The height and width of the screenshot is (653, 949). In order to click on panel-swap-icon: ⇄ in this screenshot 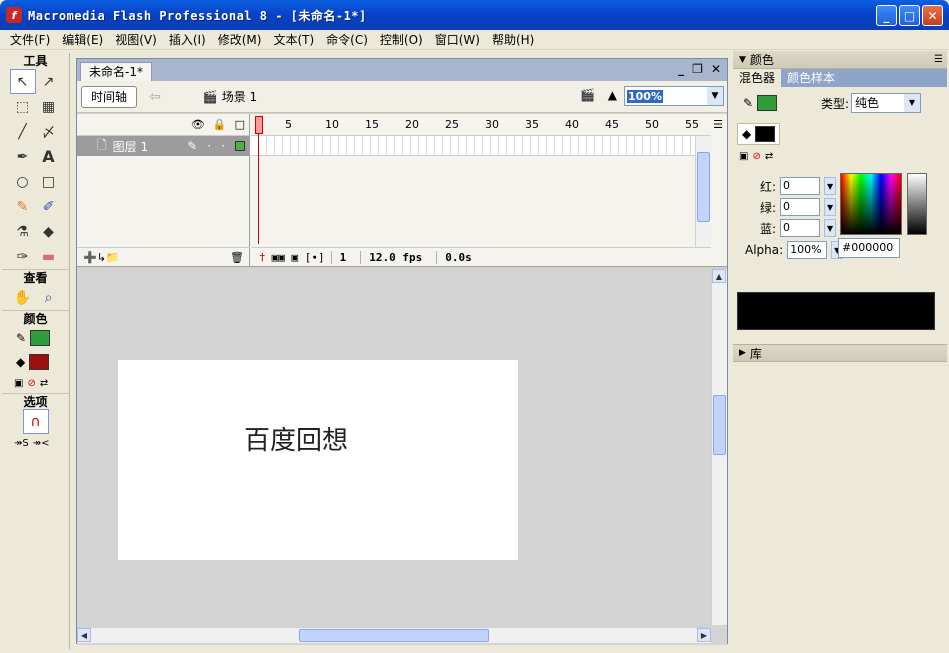, I will do `click(769, 156)`.